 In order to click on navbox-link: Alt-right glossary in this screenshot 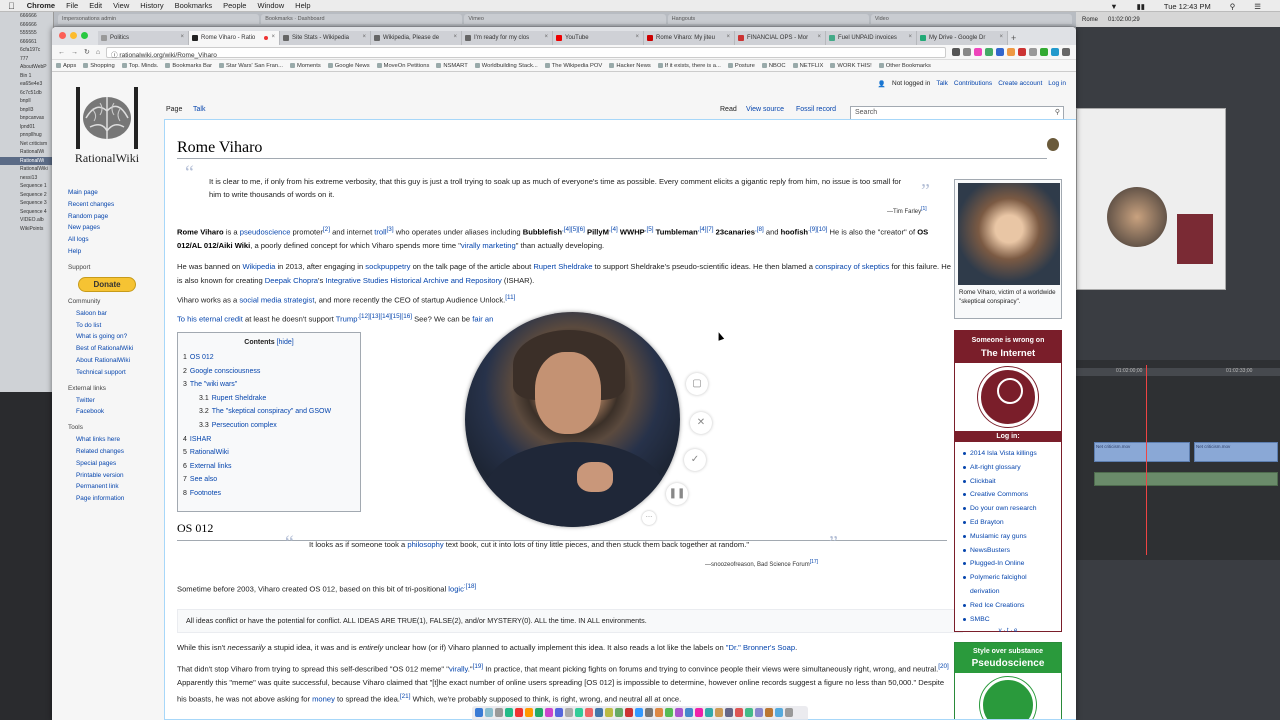, I will do `click(1010, 468)`.